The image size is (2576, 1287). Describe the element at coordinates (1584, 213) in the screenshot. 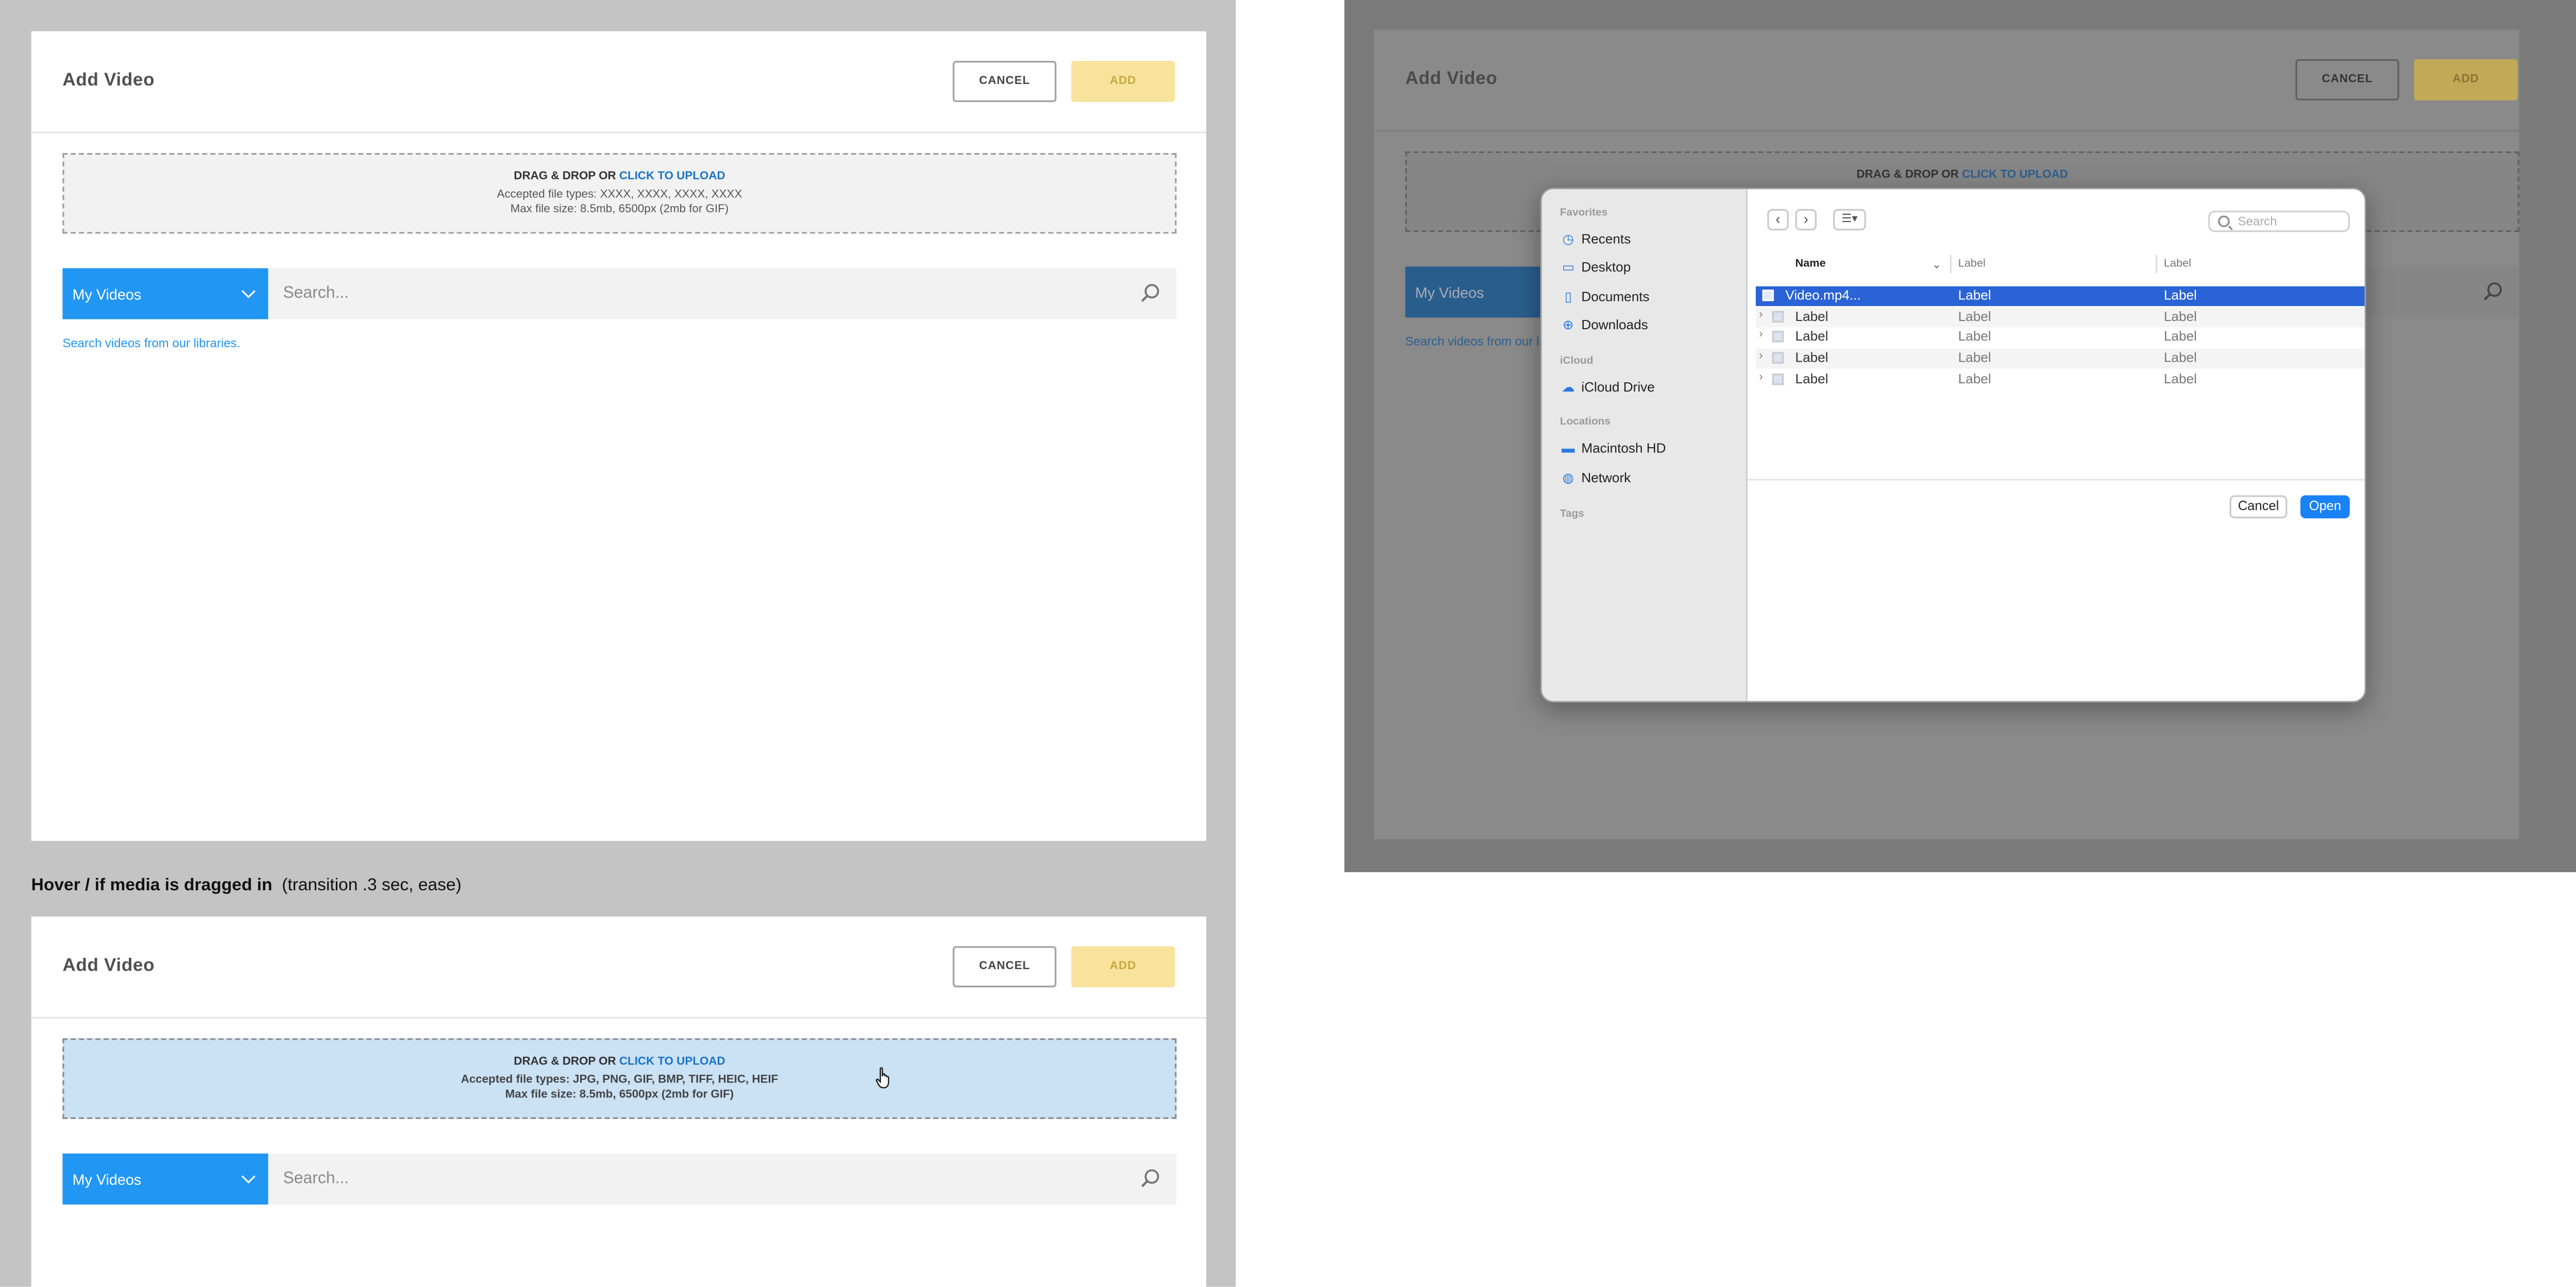

I see `section-favorites: Favorites` at that location.